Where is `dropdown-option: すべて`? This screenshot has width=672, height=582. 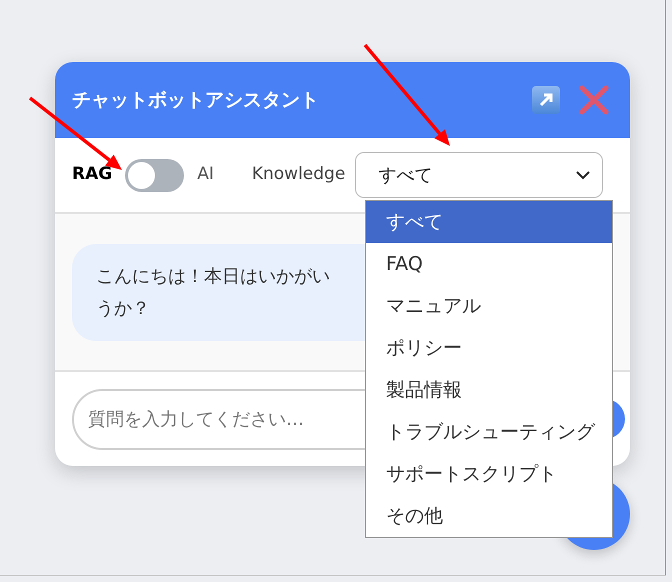 dropdown-option: すべて is located at coordinates (489, 222).